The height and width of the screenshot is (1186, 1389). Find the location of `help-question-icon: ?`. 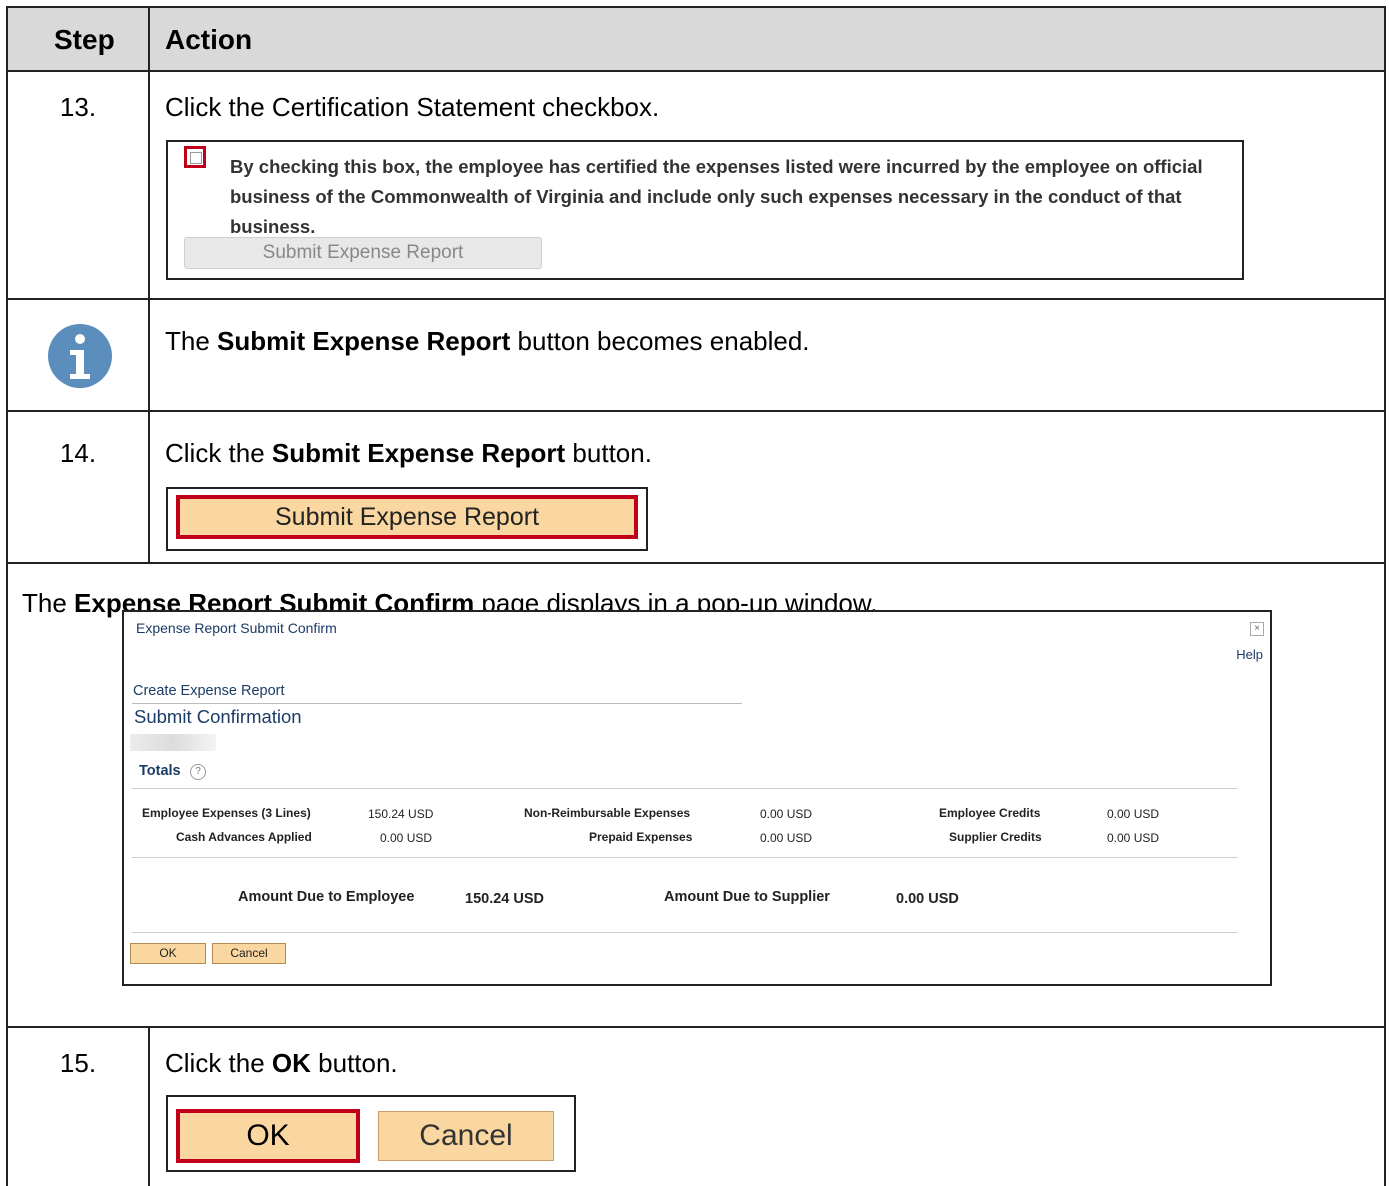

help-question-icon: ? is located at coordinates (198, 772).